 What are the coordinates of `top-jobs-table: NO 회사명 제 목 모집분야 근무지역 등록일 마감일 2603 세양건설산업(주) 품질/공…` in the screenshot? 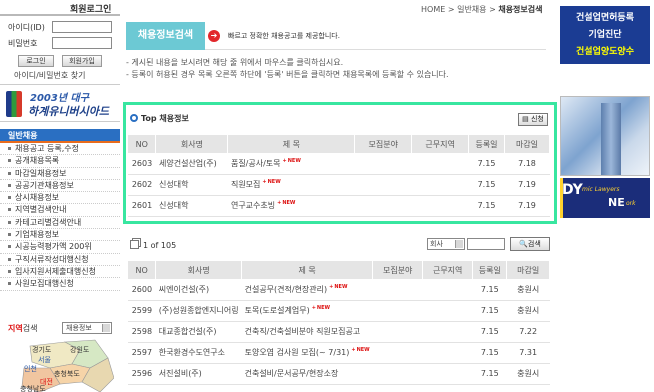 It's located at (339, 176).